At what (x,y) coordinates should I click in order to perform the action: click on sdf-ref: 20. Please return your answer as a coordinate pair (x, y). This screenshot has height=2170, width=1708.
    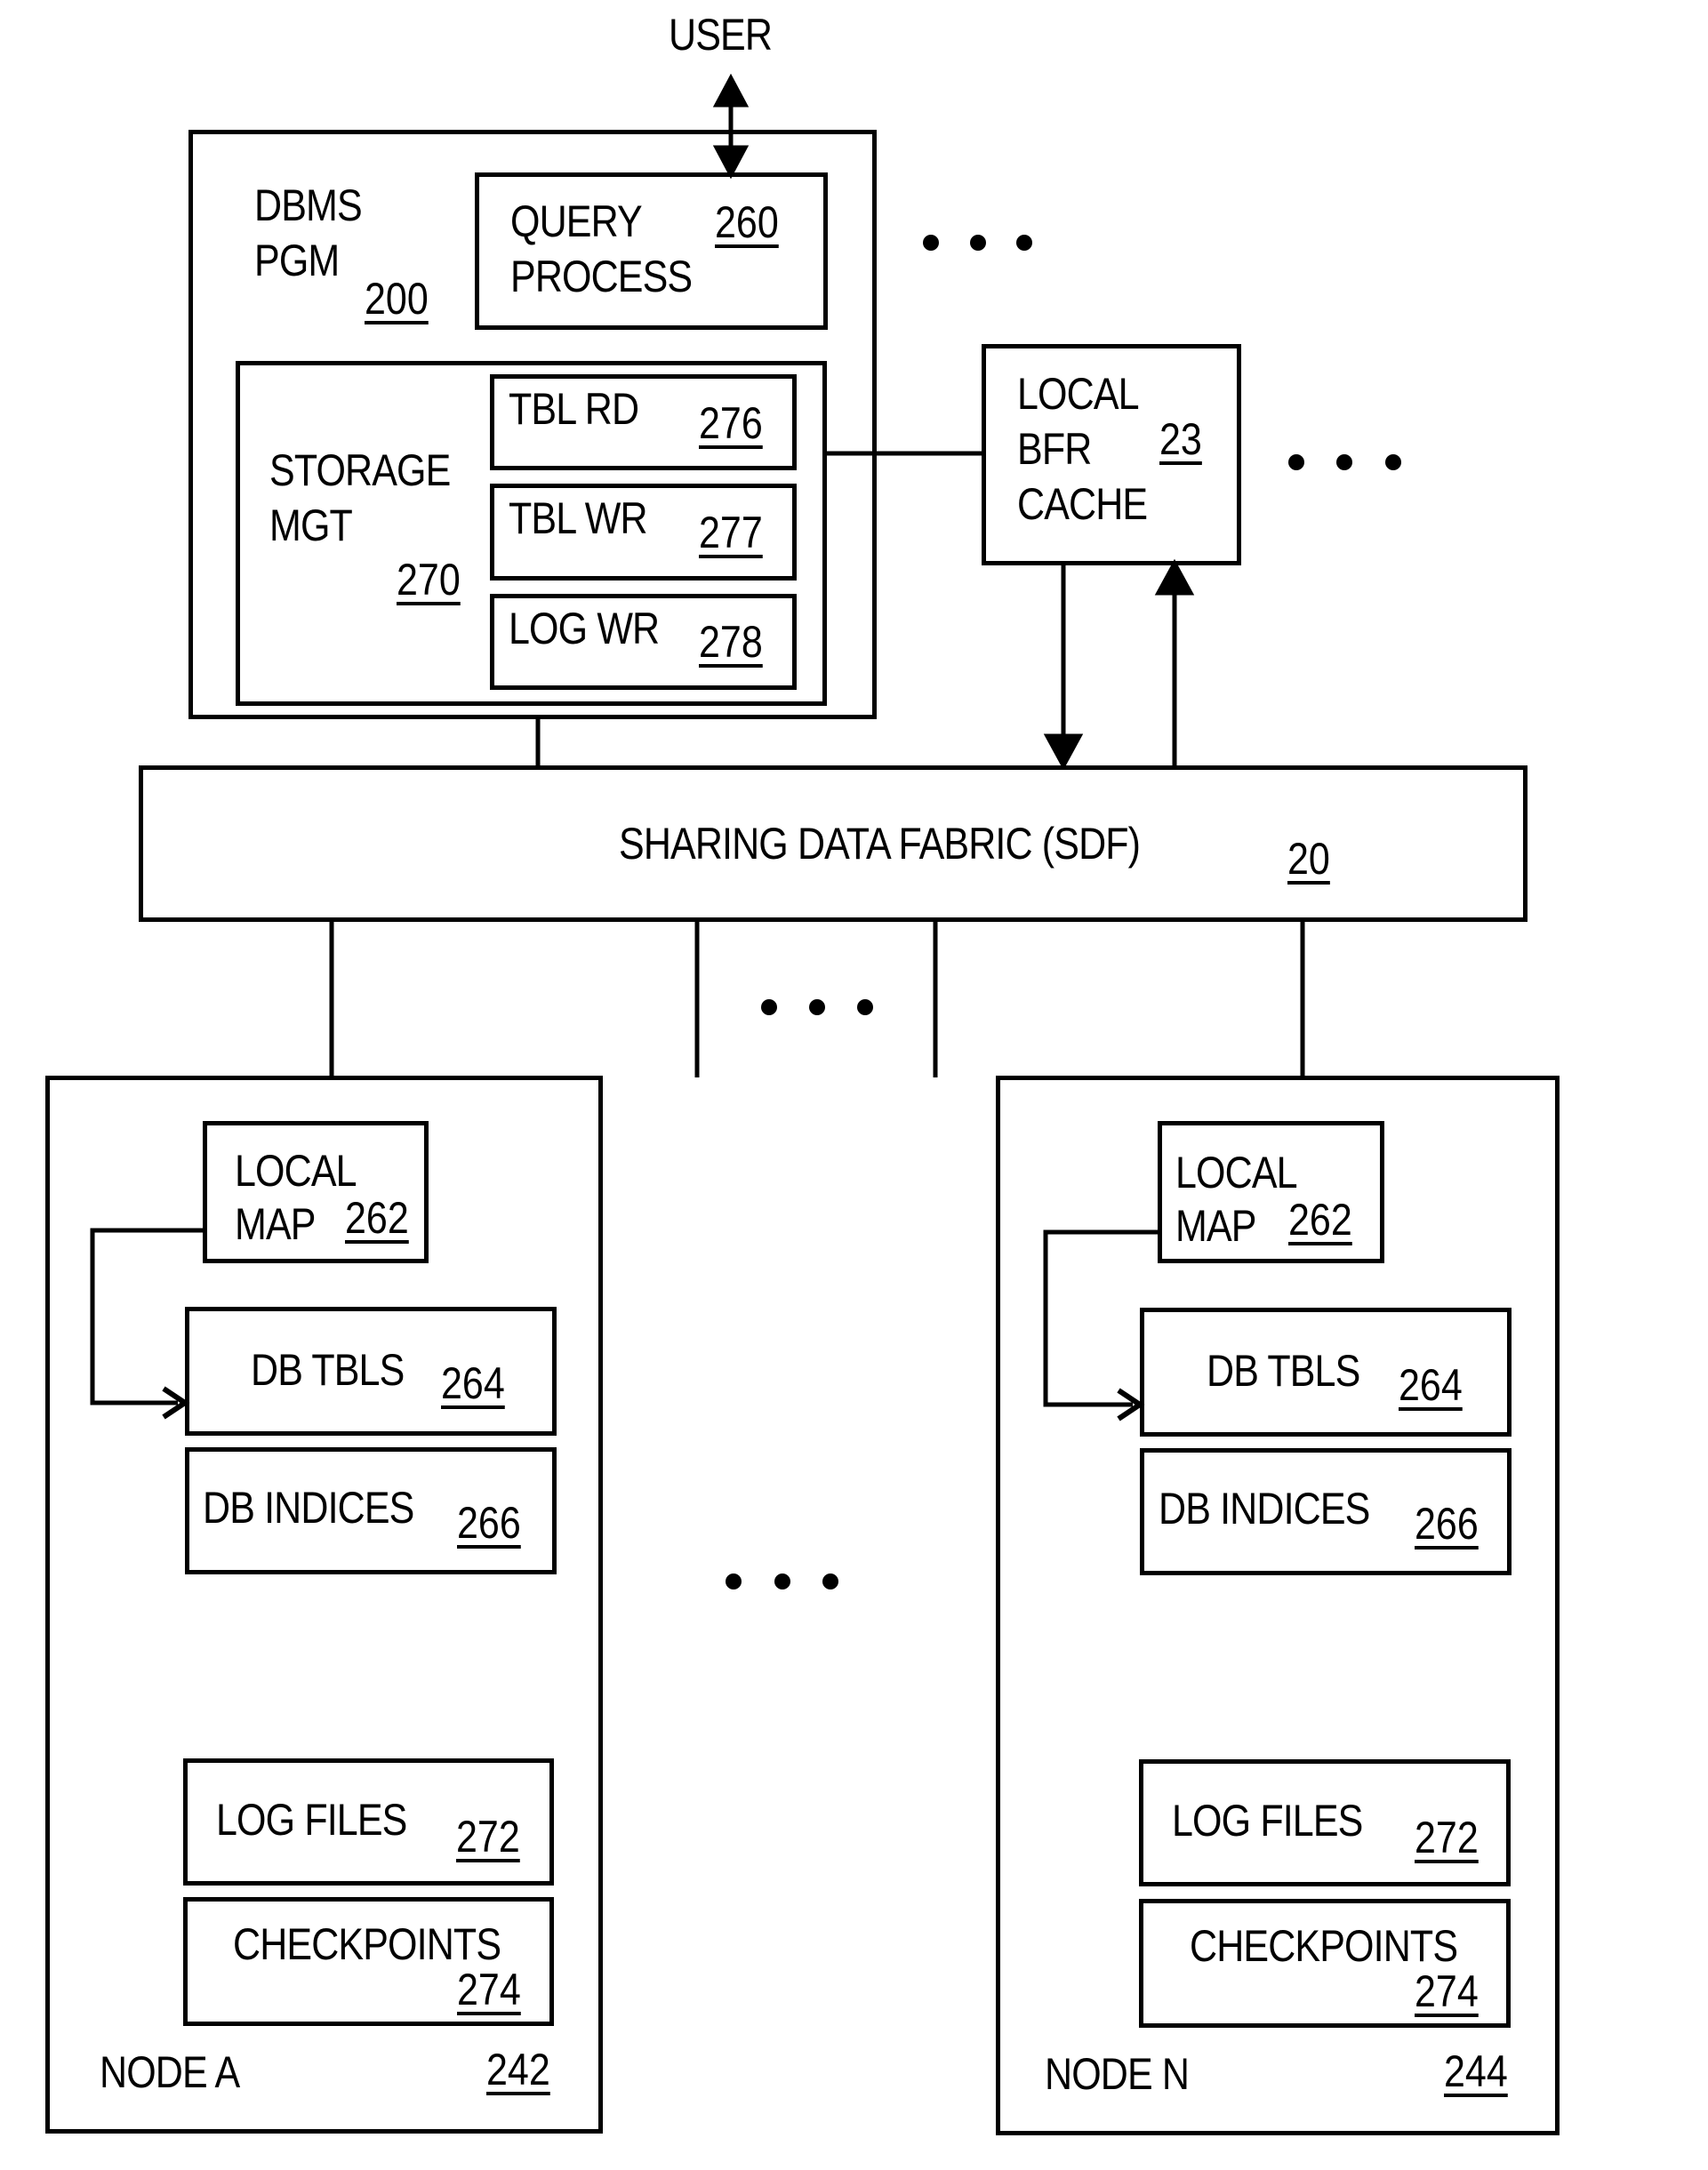
    Looking at the image, I should click on (1308, 859).